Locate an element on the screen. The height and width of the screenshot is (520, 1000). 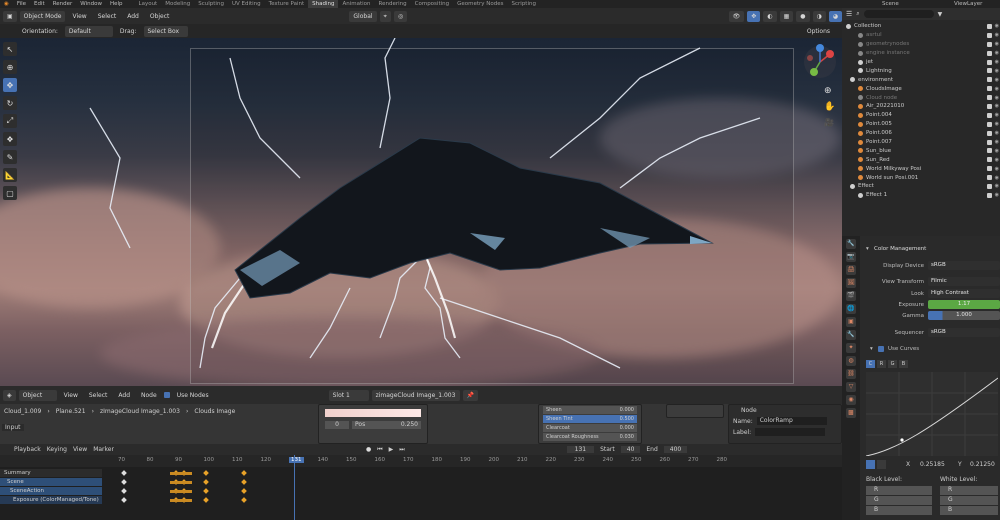
playhead is located at coordinates (294, 487).